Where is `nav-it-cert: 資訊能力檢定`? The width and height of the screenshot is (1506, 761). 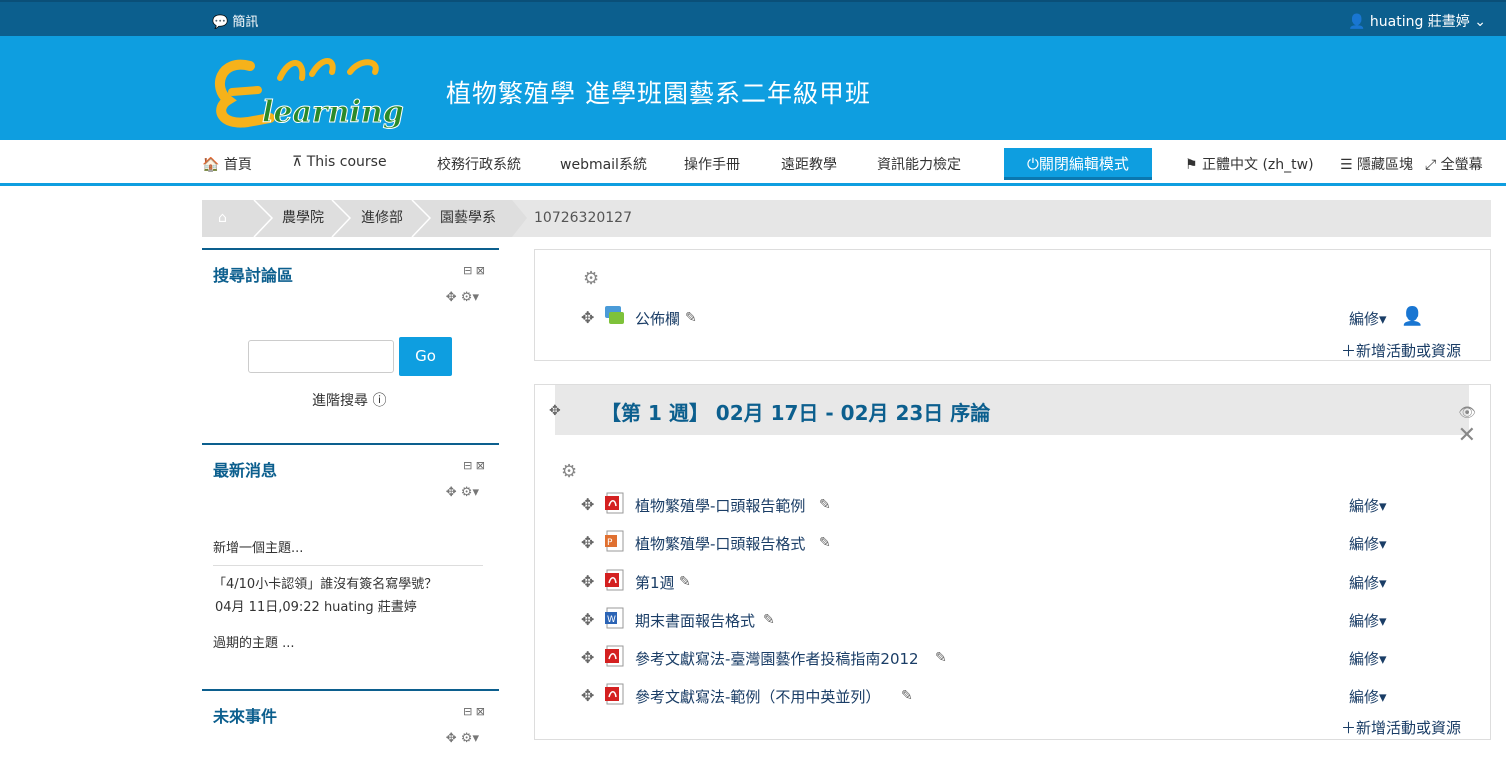 nav-it-cert: 資訊能力檢定 is located at coordinates (919, 164).